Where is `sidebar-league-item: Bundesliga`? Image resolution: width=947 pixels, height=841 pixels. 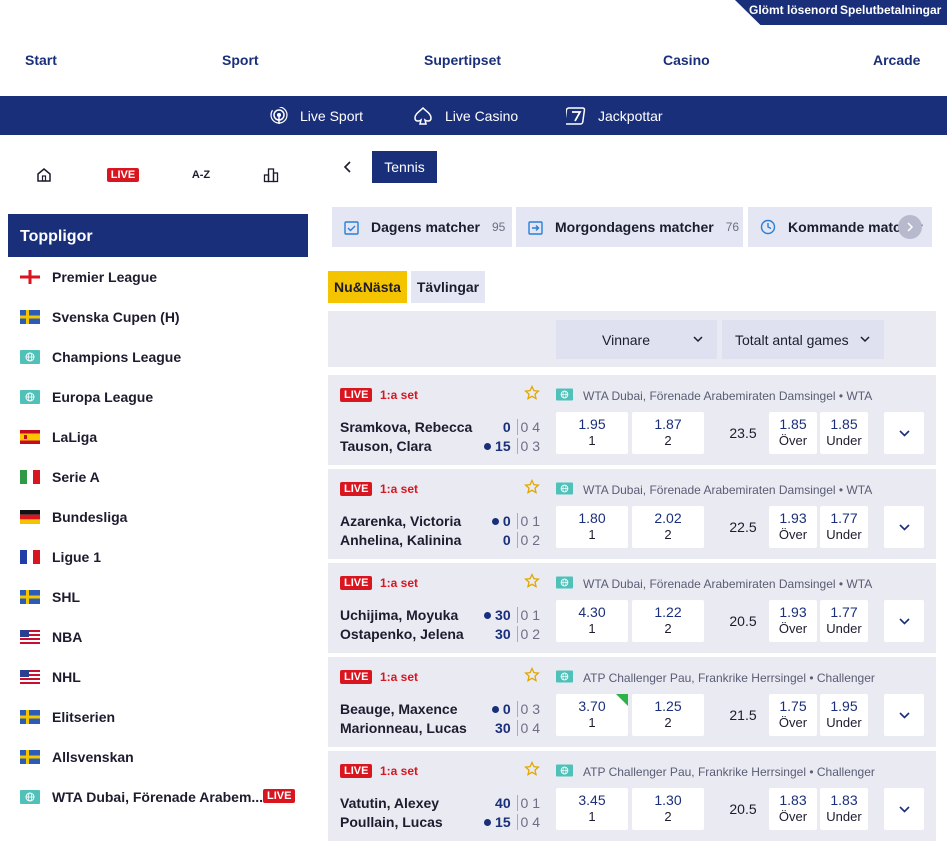
sidebar-league-item: Bundesliga is located at coordinates (160, 517).